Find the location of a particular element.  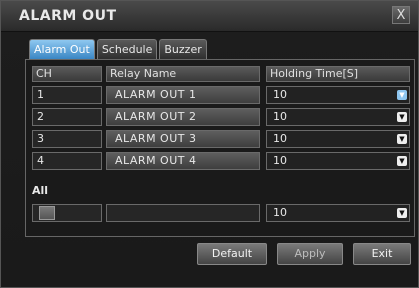

relay-name-input: ALARM OUT 1 is located at coordinates (183, 95).